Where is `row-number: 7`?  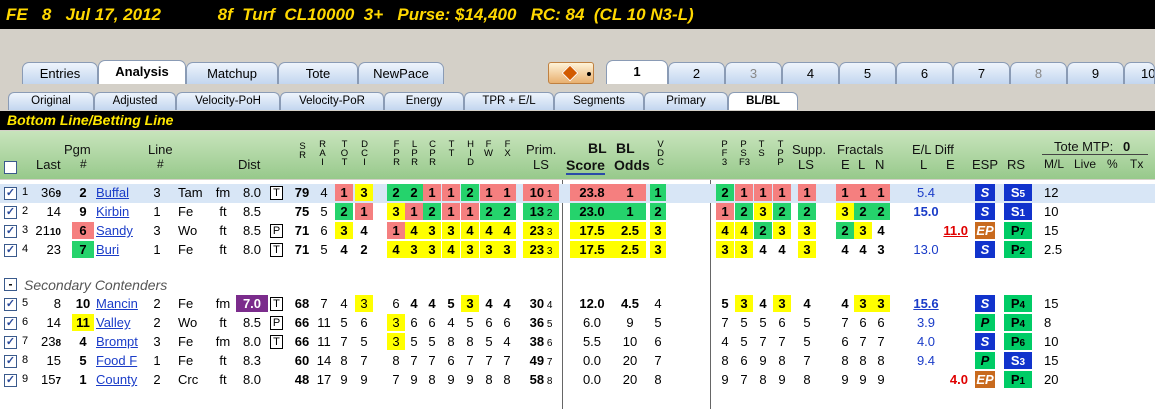 row-number: 7 is located at coordinates (25, 341).